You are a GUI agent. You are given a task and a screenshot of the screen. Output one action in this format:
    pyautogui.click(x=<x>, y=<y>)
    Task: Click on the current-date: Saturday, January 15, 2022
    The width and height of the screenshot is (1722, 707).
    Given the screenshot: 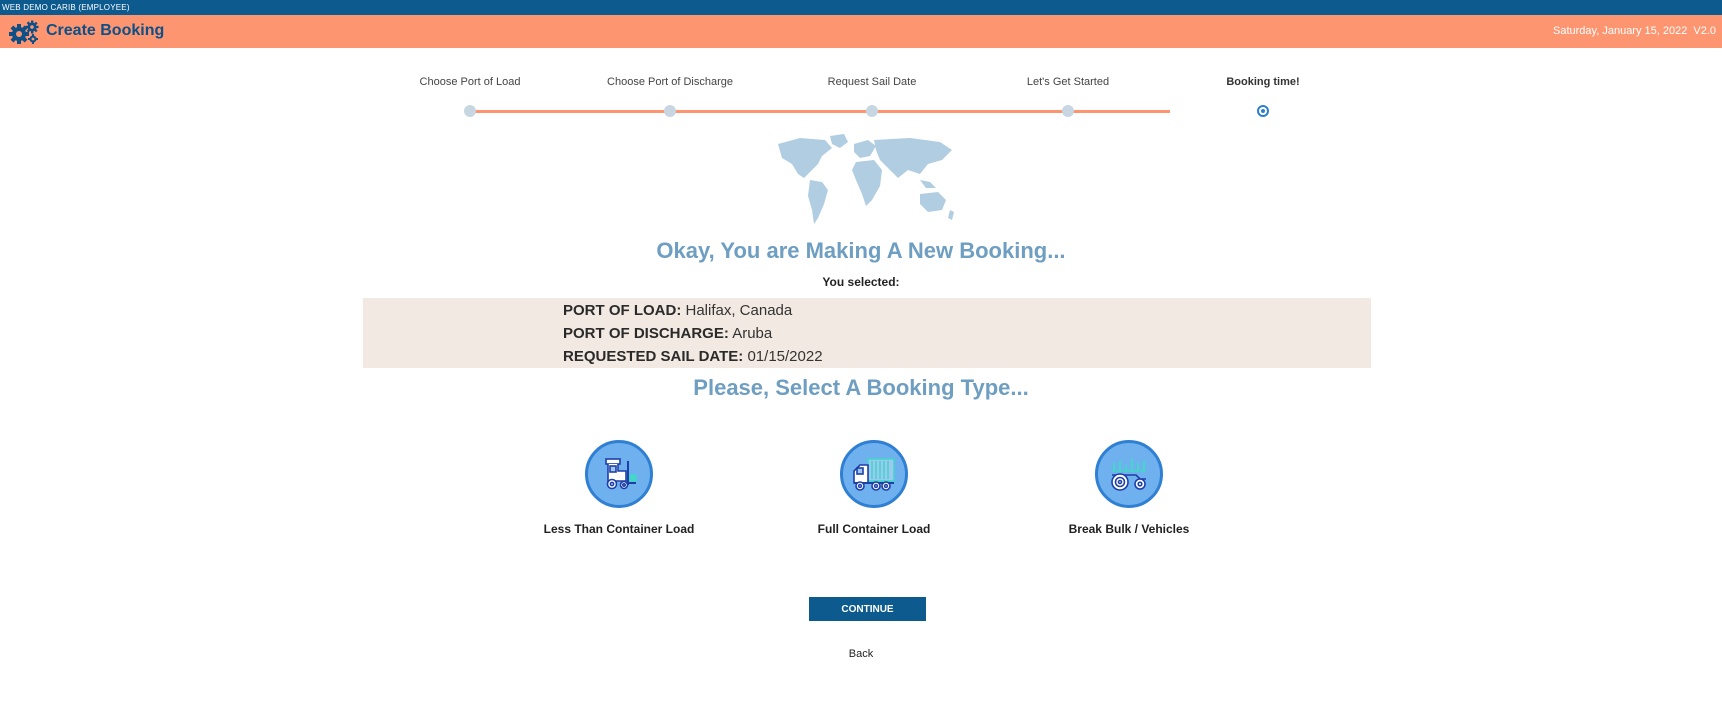 What is the action you would take?
    pyautogui.click(x=1620, y=31)
    